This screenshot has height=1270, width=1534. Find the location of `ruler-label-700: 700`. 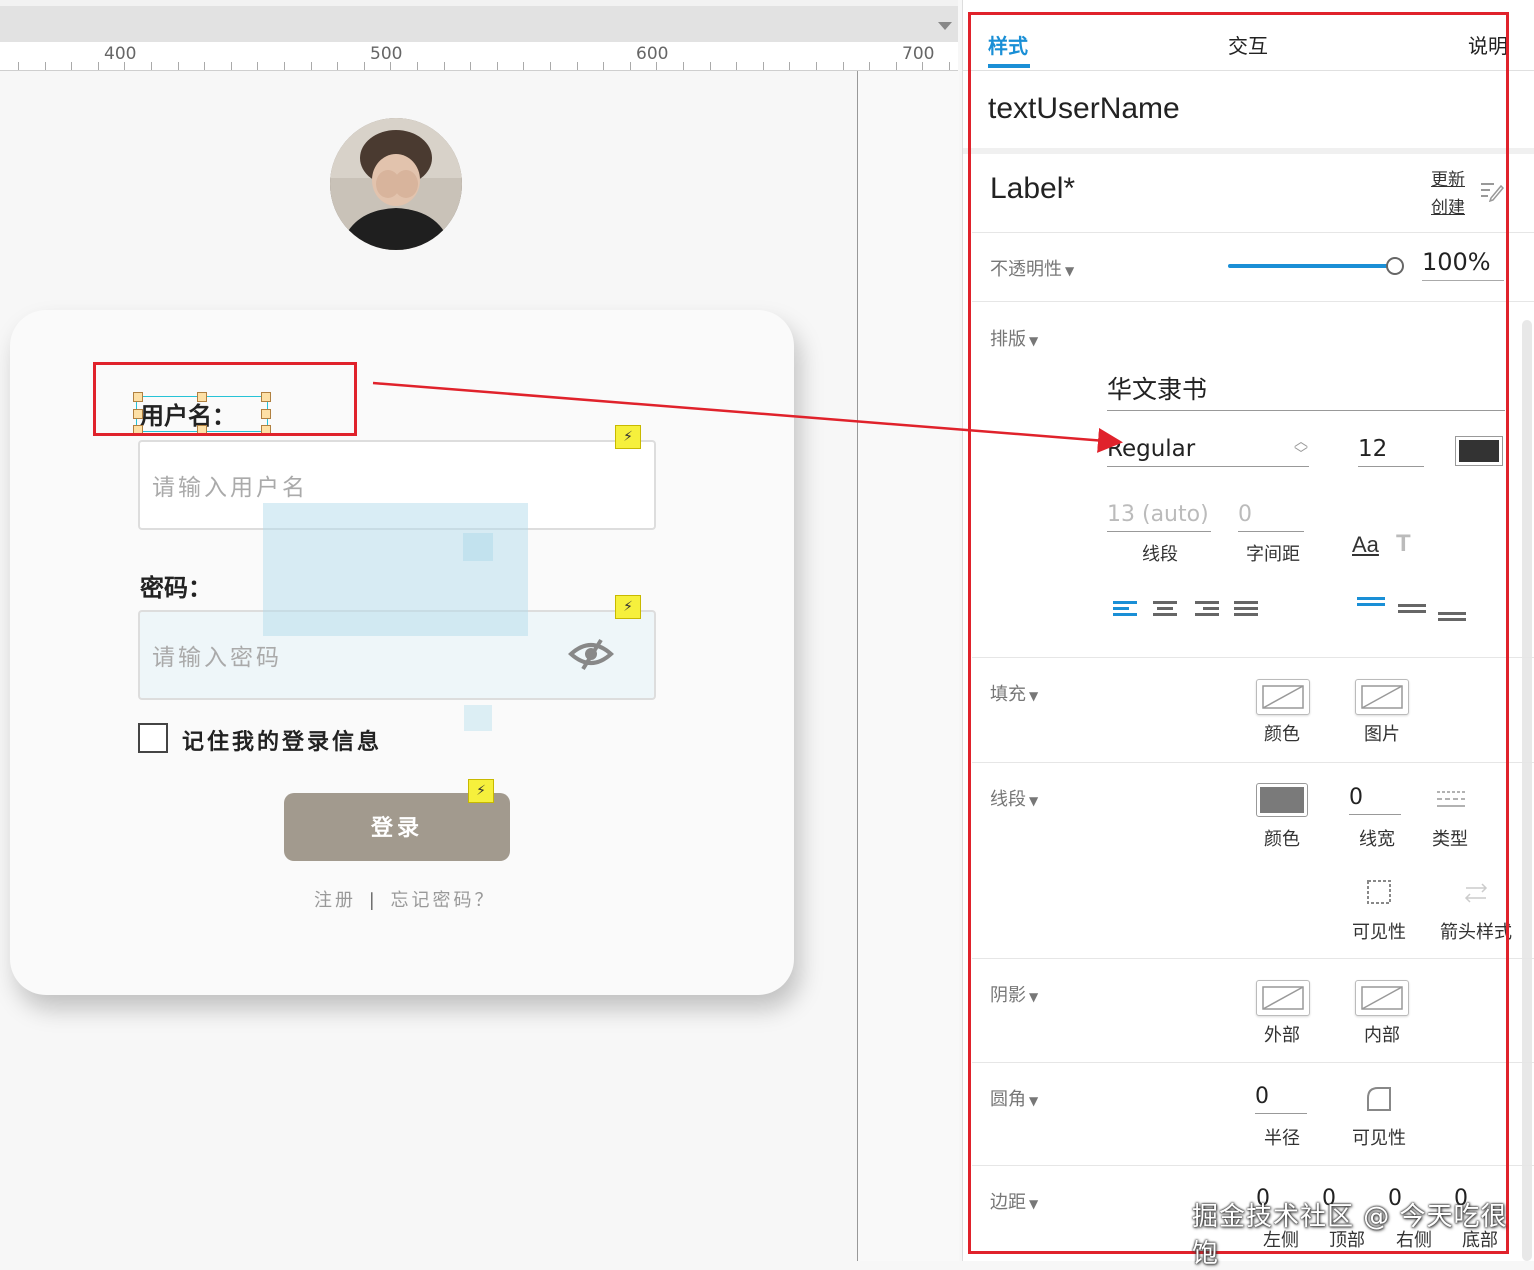

ruler-label-700: 700 is located at coordinates (918, 54).